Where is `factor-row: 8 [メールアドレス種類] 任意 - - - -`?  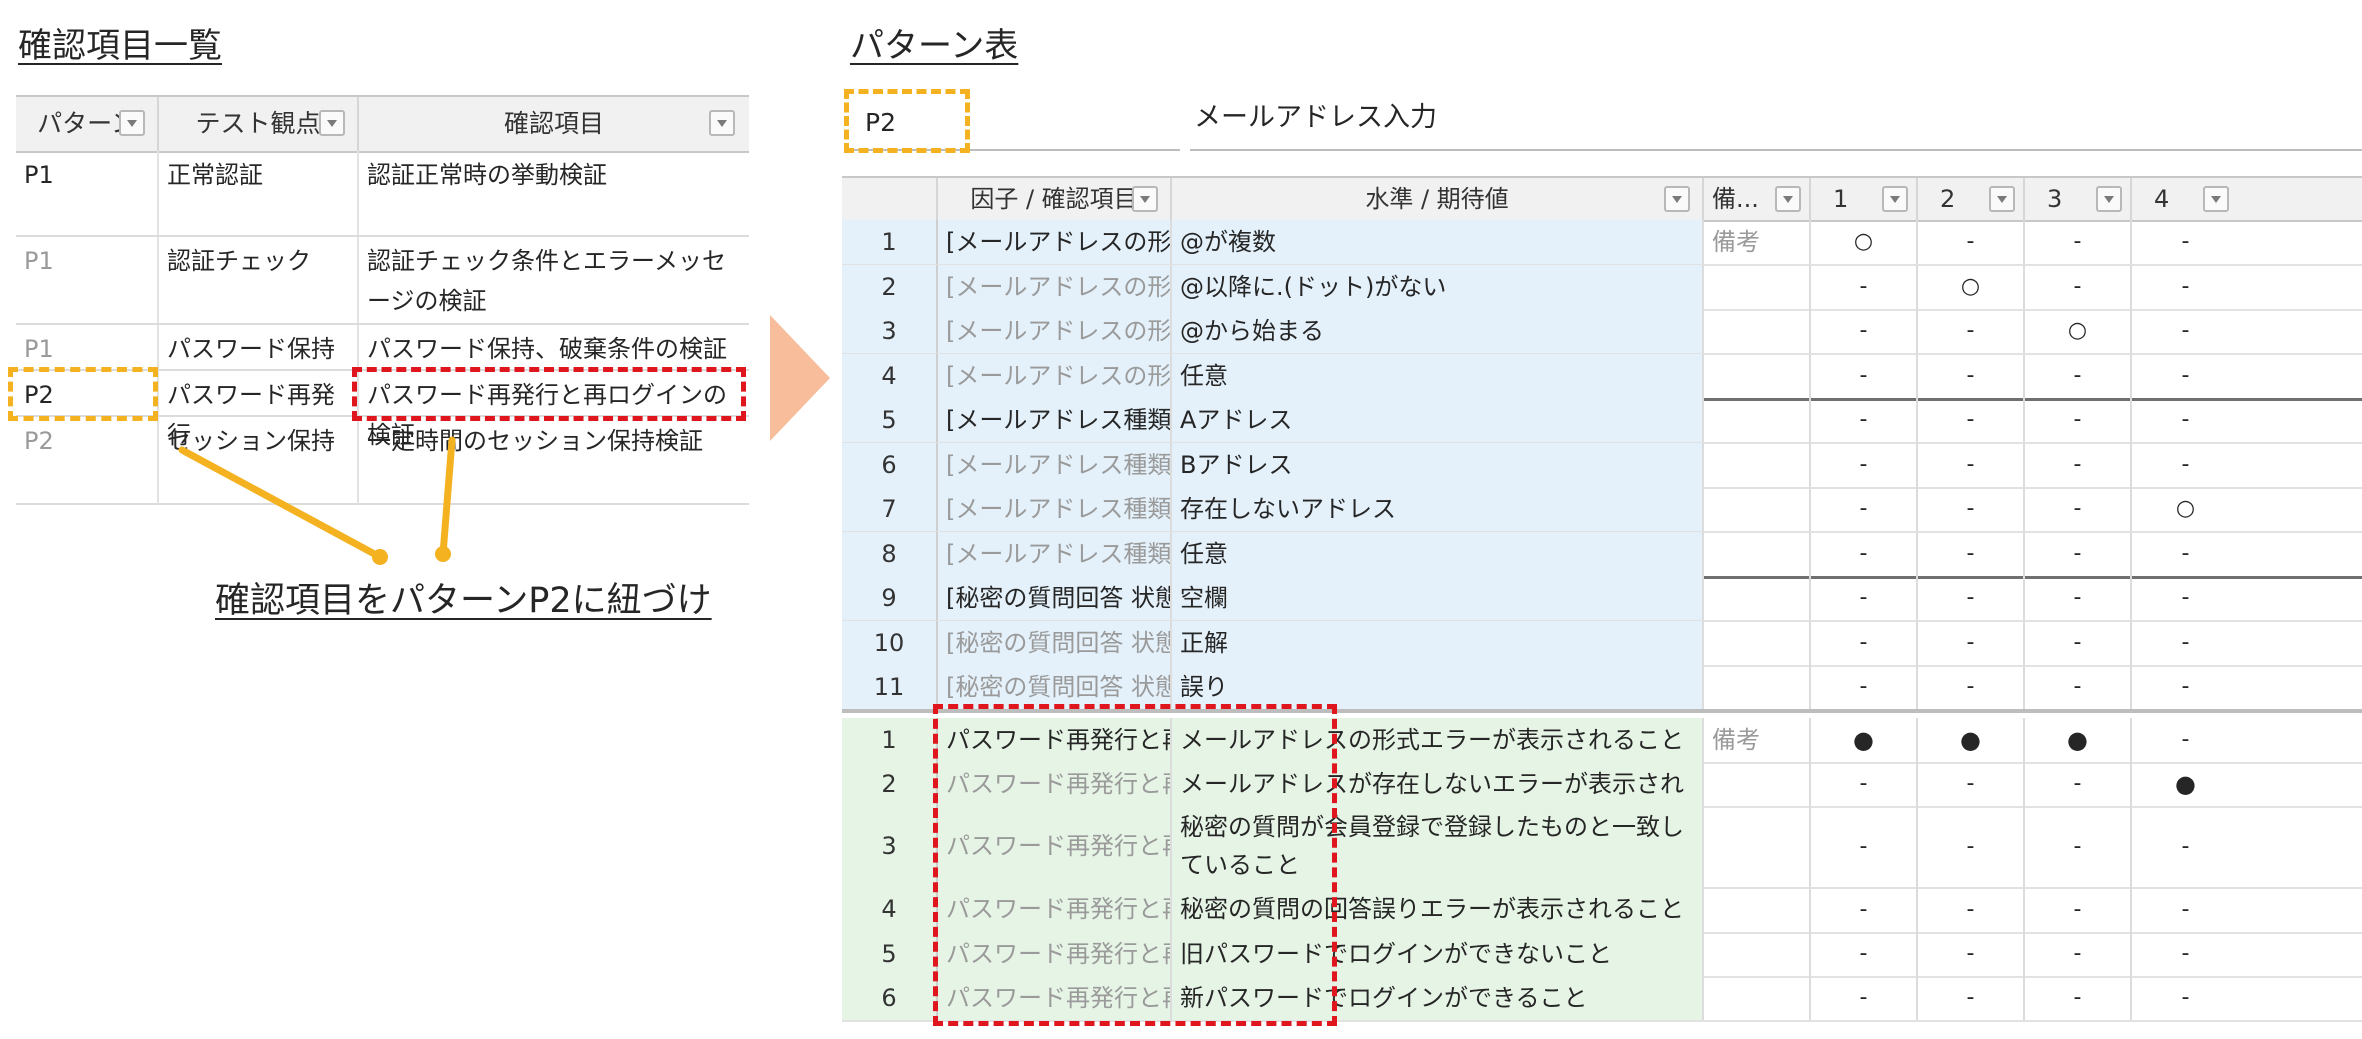 factor-row: 8 [メールアドレス種類] 任意 - - - - is located at coordinates (1602, 555).